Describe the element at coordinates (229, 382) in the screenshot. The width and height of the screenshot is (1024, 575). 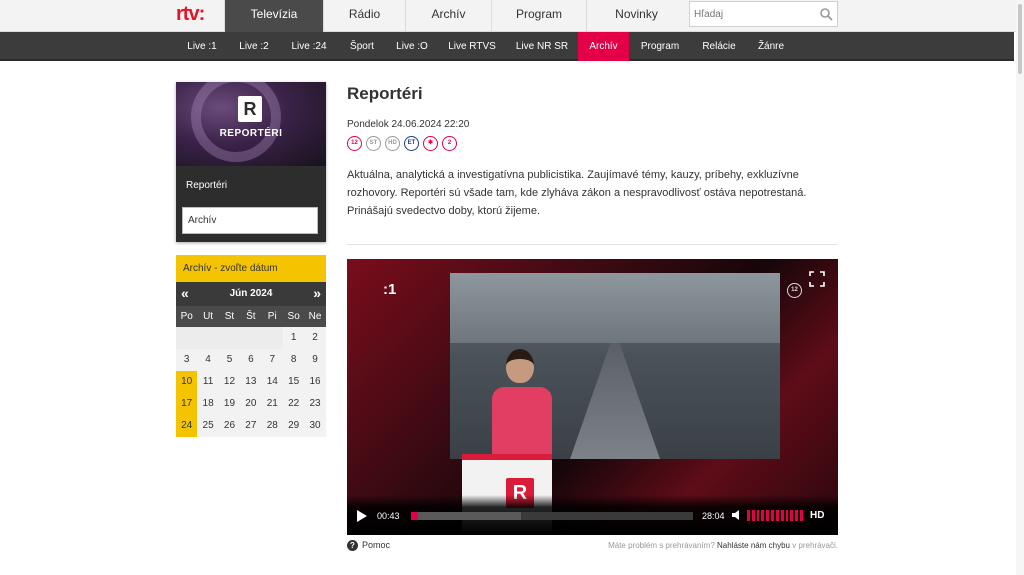
I see `calendar-day: 12` at that location.